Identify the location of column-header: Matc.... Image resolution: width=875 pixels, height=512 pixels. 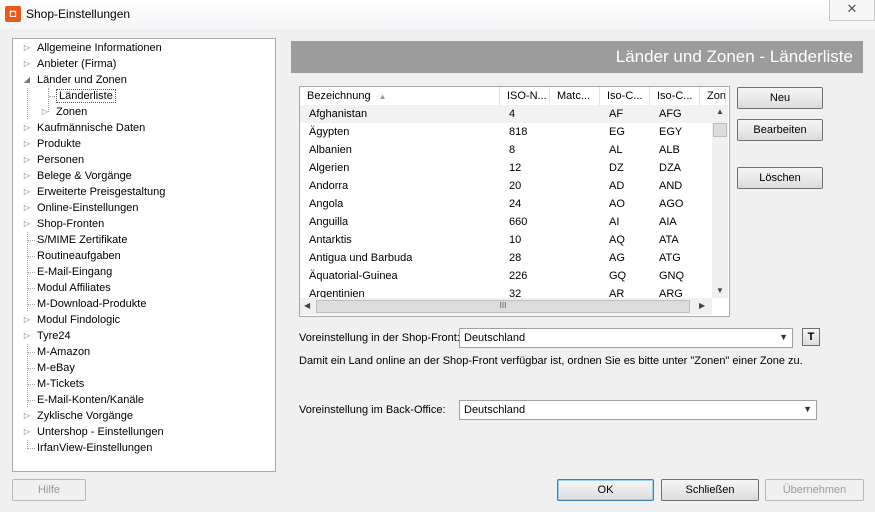
(575, 96).